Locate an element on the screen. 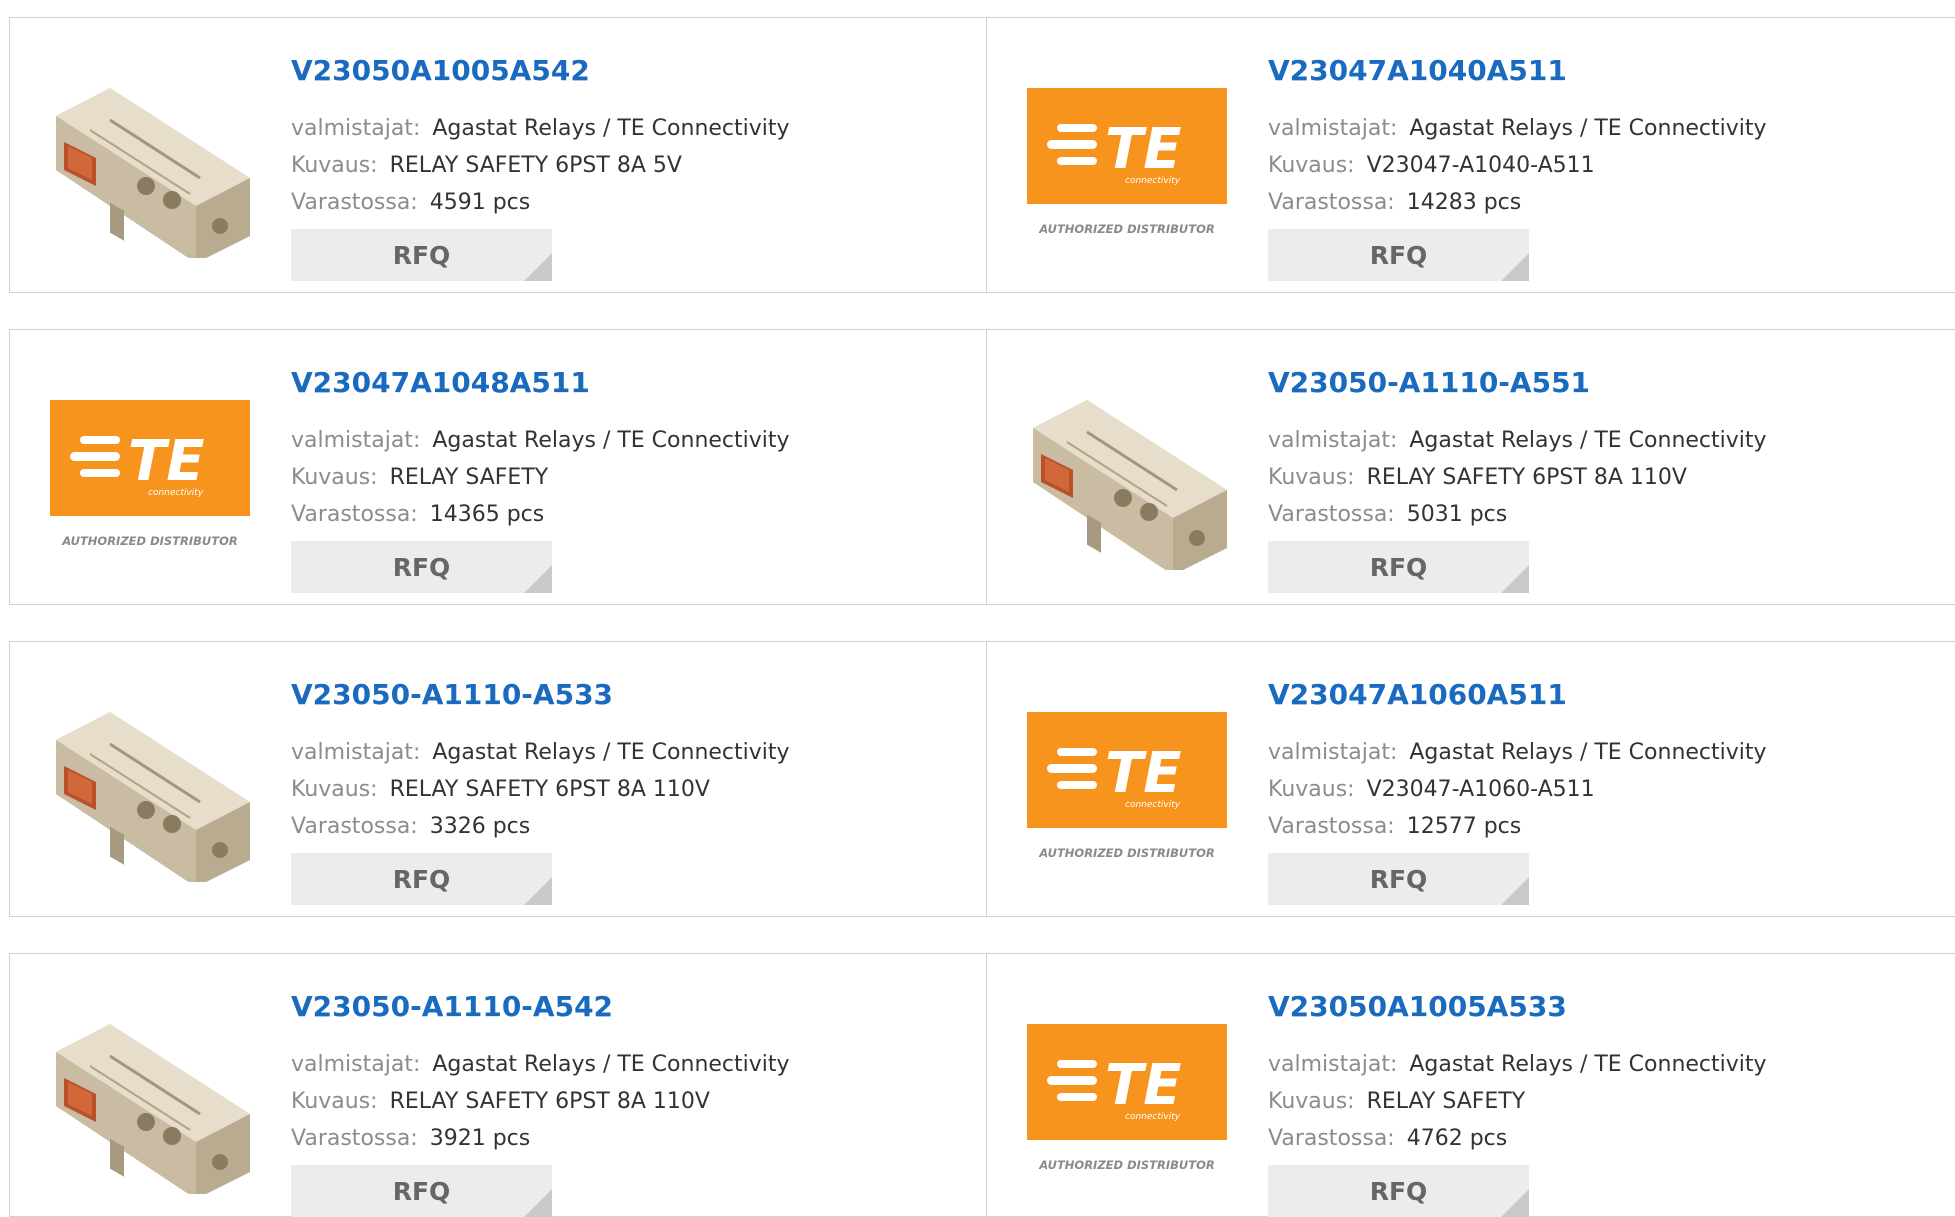 The image size is (1955, 1217). description-value: V23047-A1060-A511 is located at coordinates (1480, 789).